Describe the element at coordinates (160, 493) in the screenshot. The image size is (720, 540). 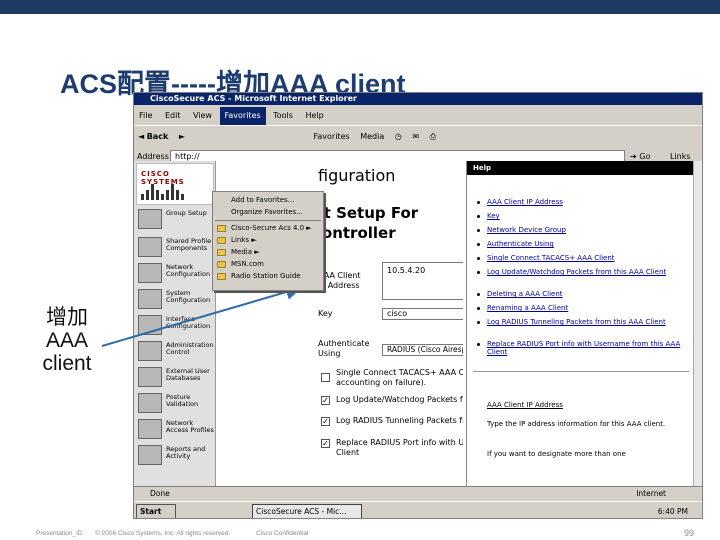
I see `status-text: Done` at that location.